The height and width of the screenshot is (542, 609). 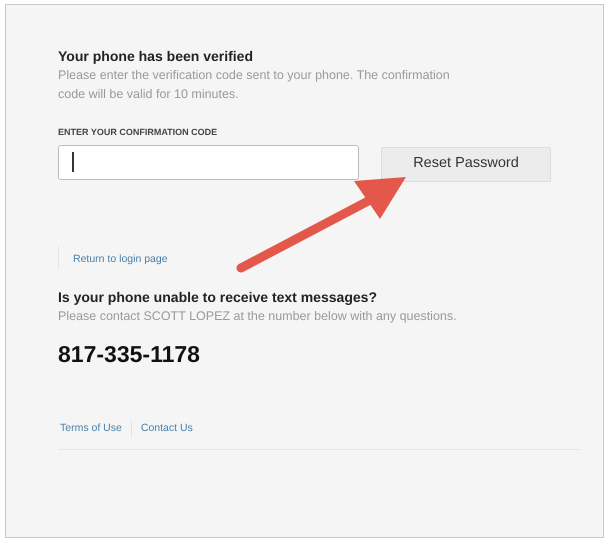 What do you see at coordinates (129, 354) in the screenshot?
I see `phone-number: 817-335-1178` at bounding box center [129, 354].